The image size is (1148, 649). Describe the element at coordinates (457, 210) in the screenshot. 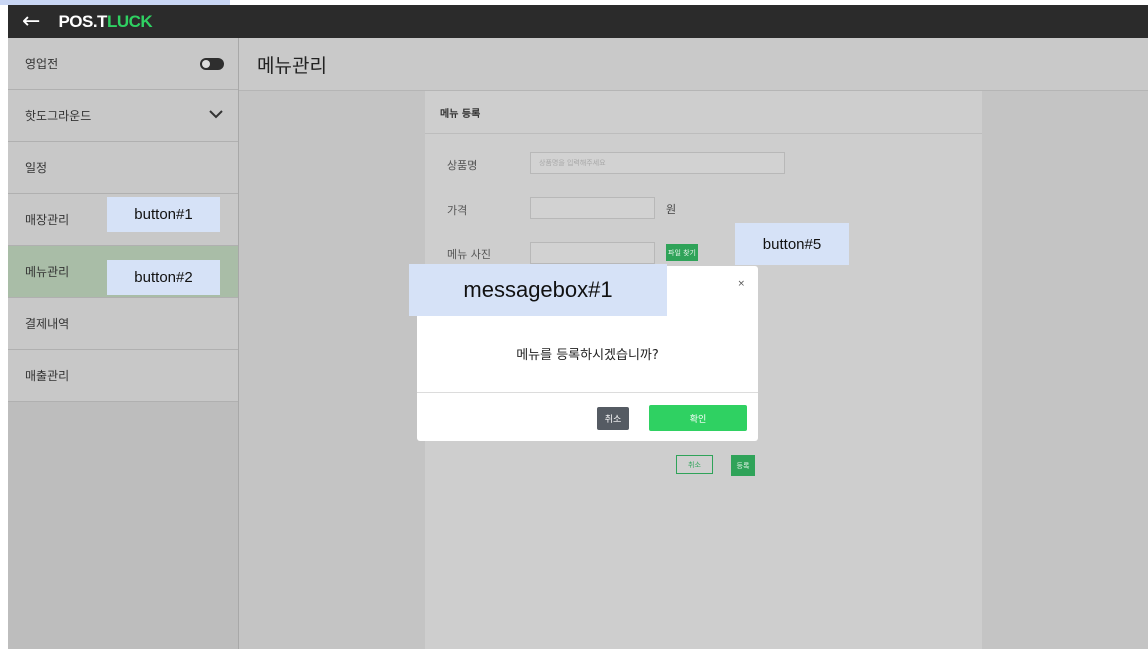

I see `price-label: 가격` at that location.